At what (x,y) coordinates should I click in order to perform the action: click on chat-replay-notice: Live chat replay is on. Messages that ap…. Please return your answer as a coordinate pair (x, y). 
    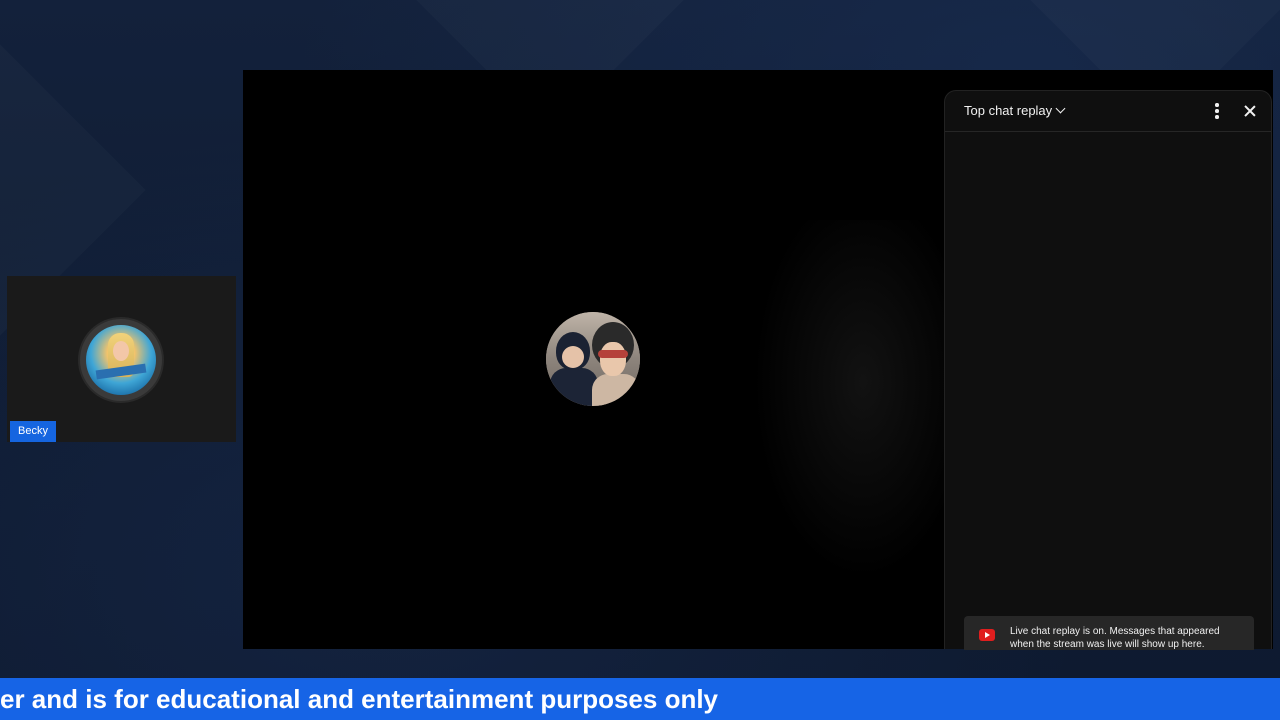
    Looking at the image, I should click on (1109, 633).